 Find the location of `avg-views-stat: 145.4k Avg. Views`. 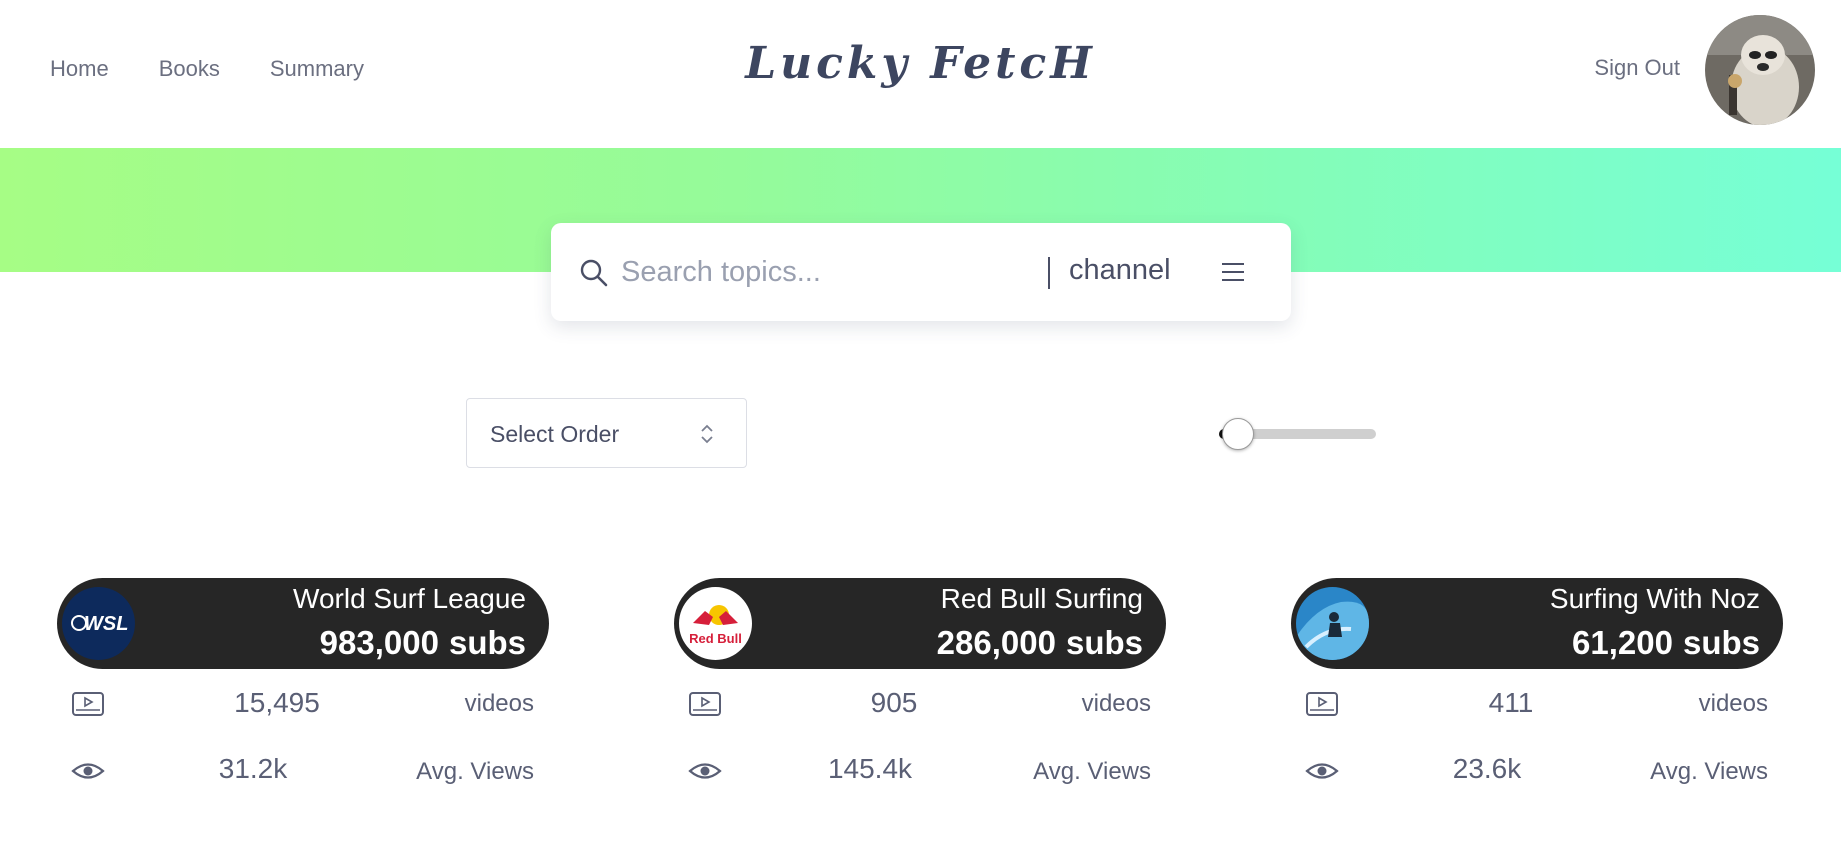

avg-views-stat: 145.4k Avg. Views is located at coordinates (920, 771).